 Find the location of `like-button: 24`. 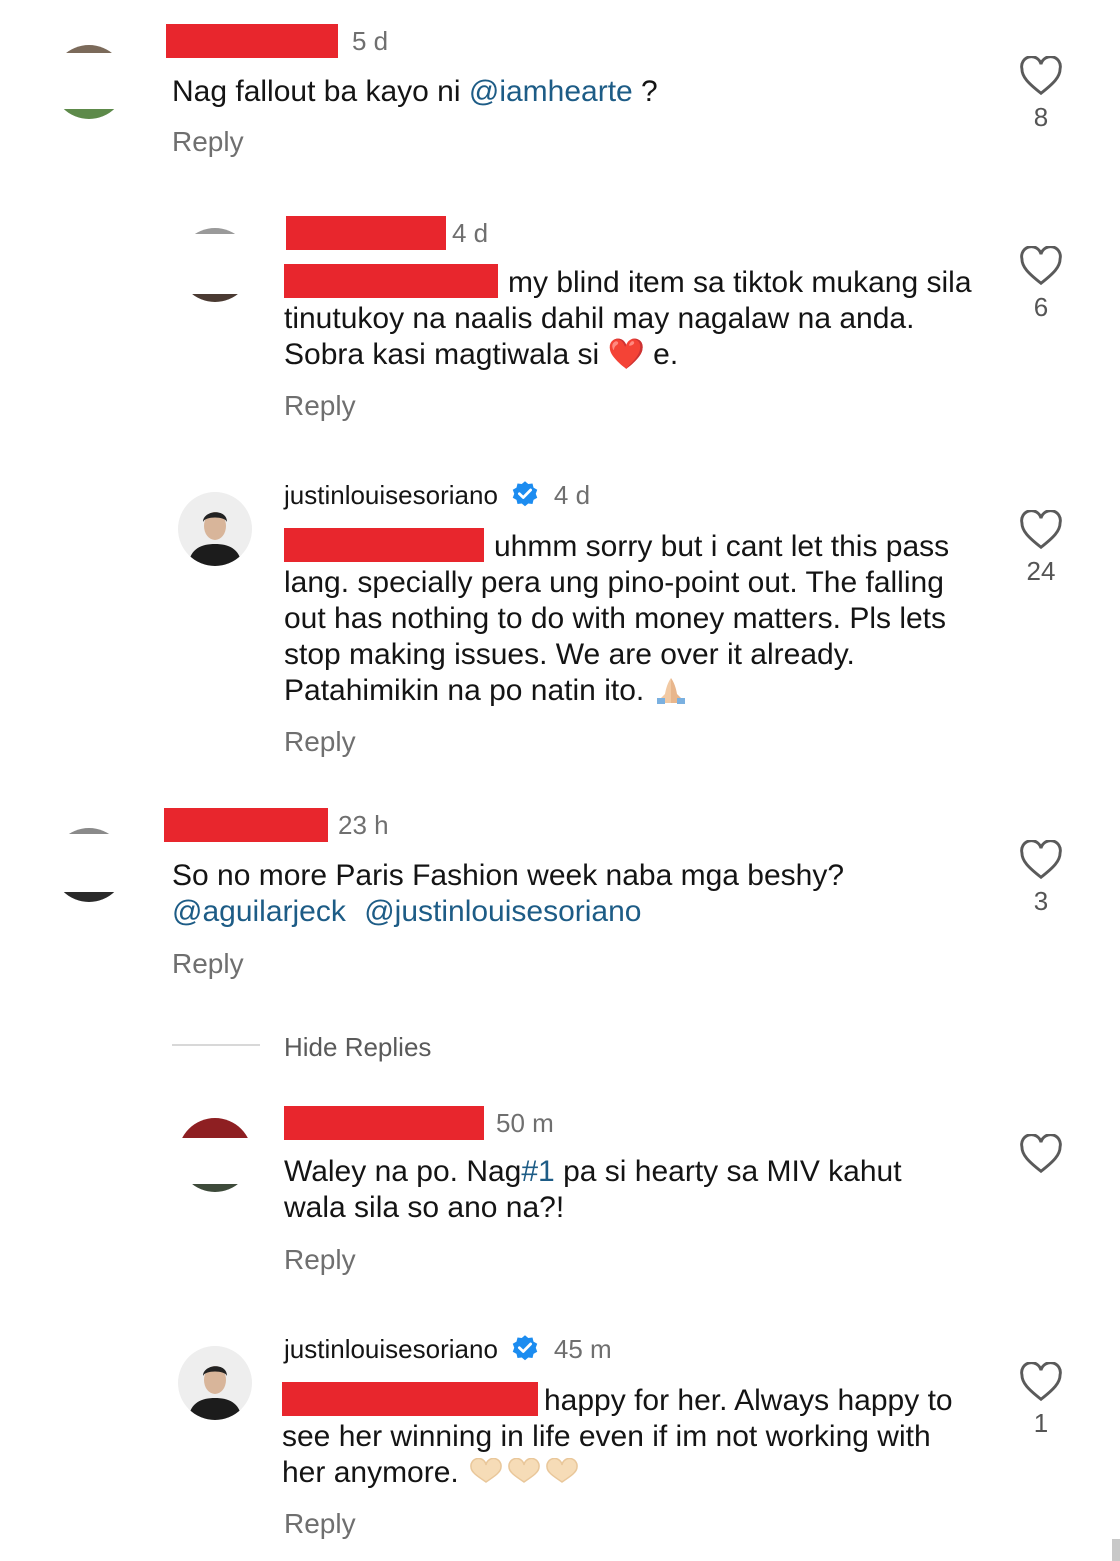

like-button: 24 is located at coordinates (1041, 548).